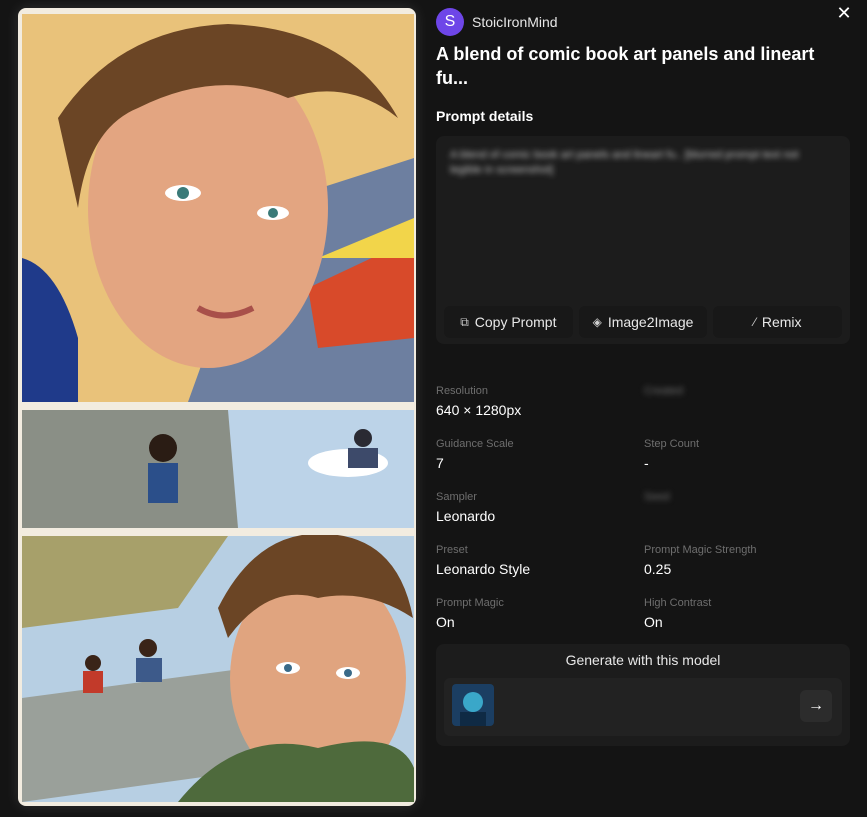 This screenshot has height=817, width=867. I want to click on detail-label: Prompt Magic Strength, so click(700, 550).